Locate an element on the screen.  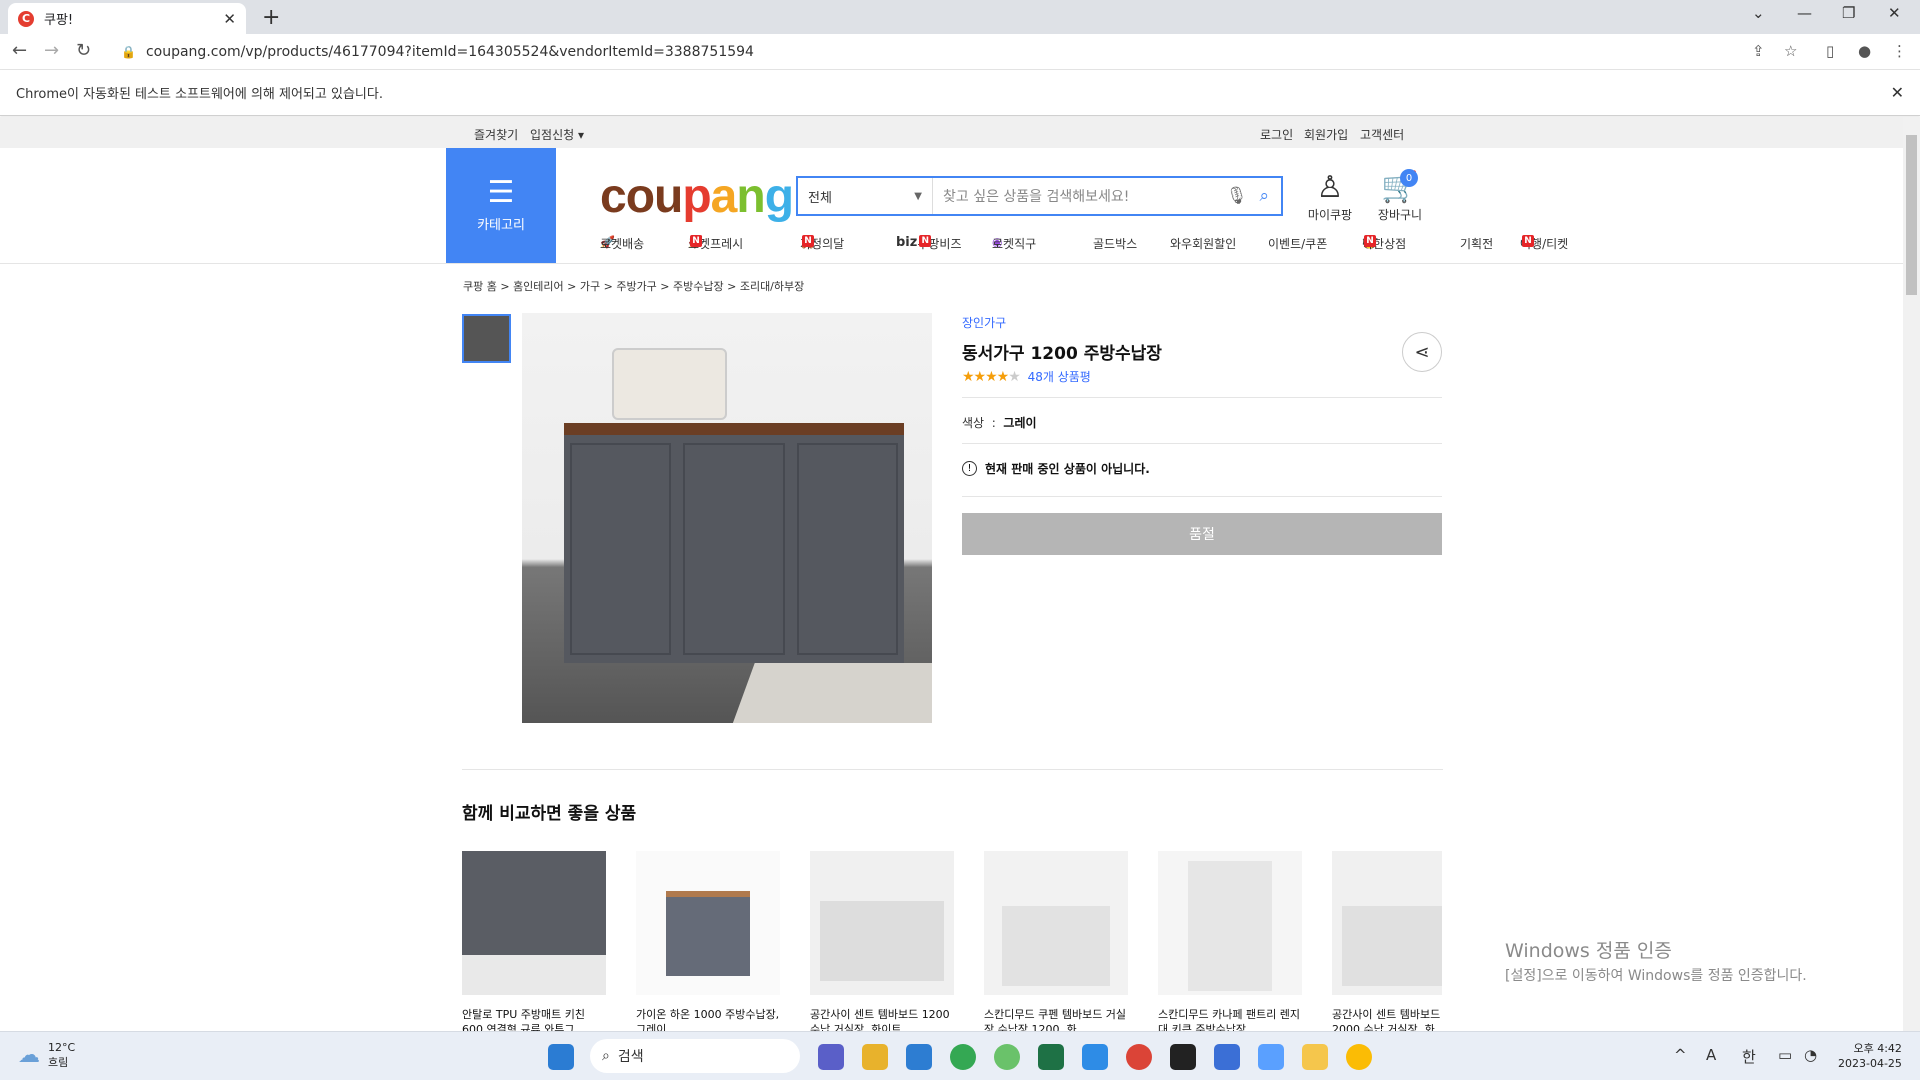
tab-search-icon: ⌄ is located at coordinates (1758, 13).